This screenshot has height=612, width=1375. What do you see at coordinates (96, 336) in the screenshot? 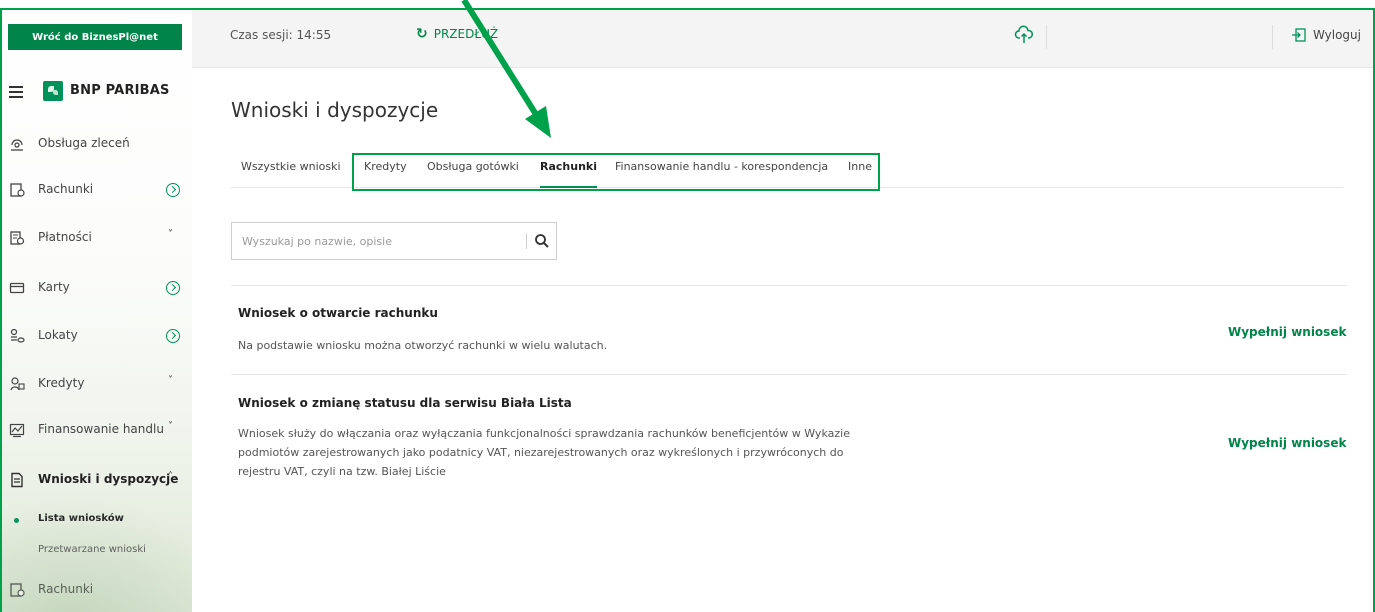
I see `sidebar-item-lokaty: Lokaty` at bounding box center [96, 336].